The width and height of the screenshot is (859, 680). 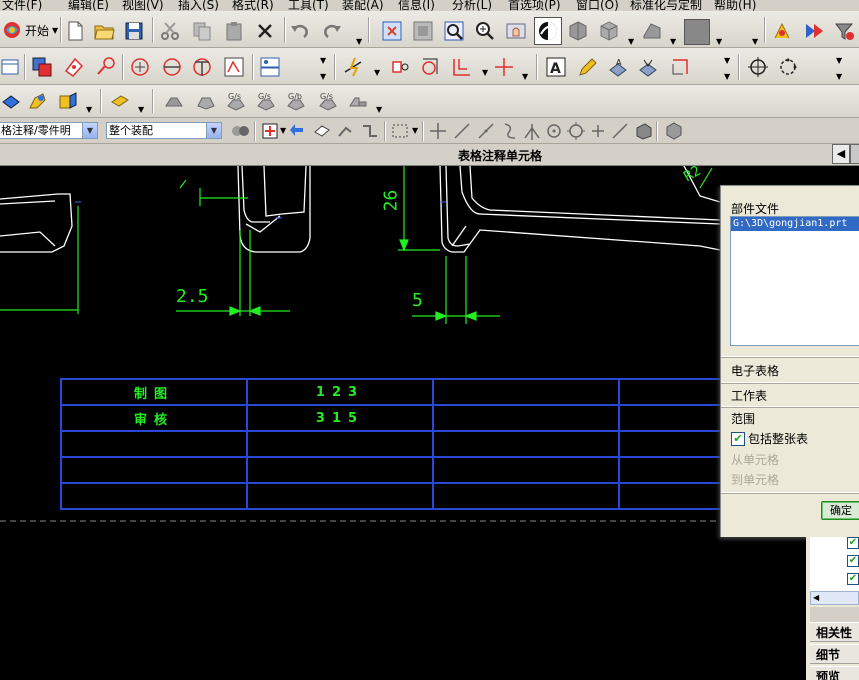 What do you see at coordinates (680, 67) in the screenshot?
I see `break-line-icon` at bounding box center [680, 67].